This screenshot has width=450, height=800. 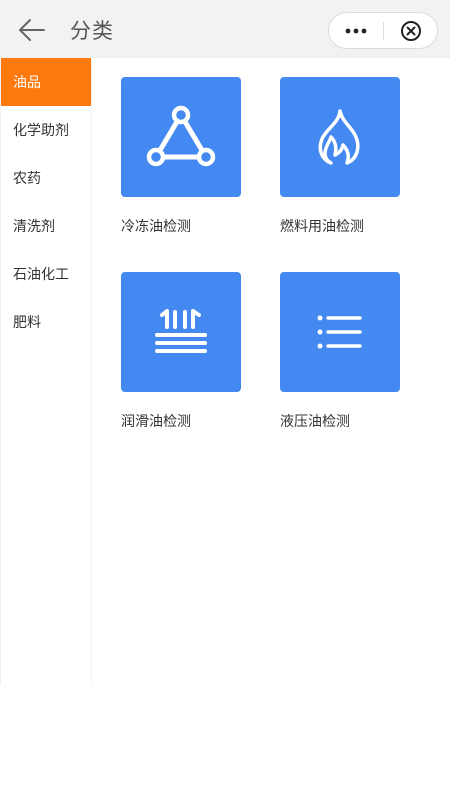 I want to click on mini-program-capsule, so click(x=383, y=30).